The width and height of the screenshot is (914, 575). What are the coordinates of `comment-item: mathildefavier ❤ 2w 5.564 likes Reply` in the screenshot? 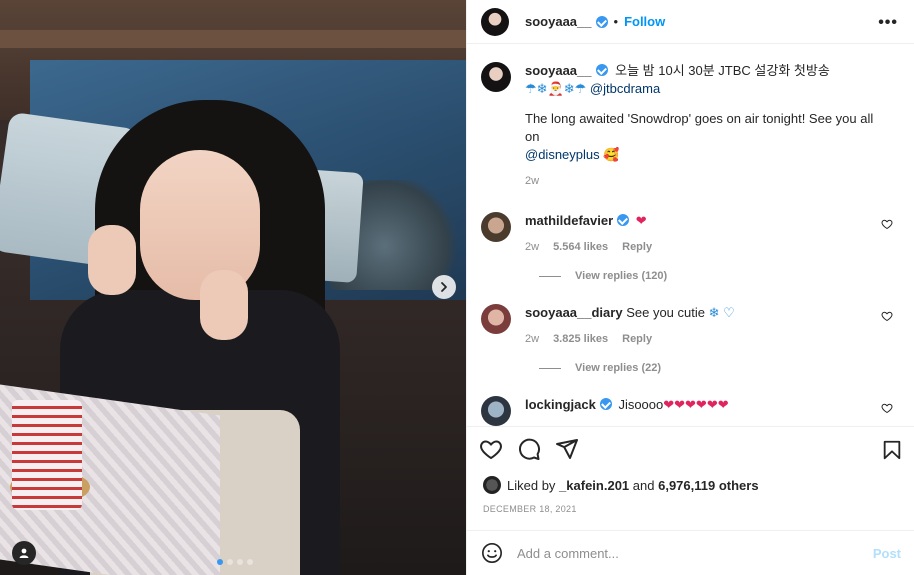 It's located at (691, 234).